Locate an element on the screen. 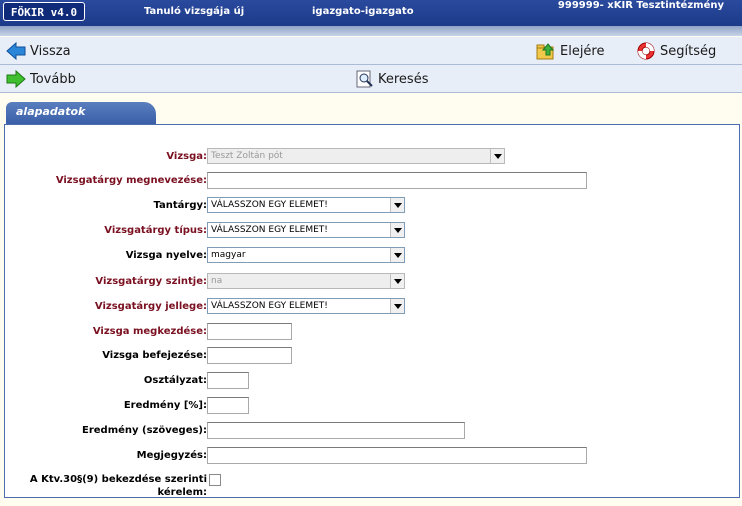  institution-name: 999999- xKIR Tesztintézmény is located at coordinates (640, 5).